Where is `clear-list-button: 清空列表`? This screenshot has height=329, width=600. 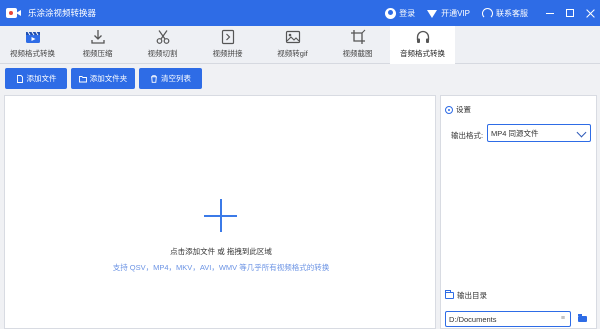
clear-list-button: 清空列表 is located at coordinates (170, 78).